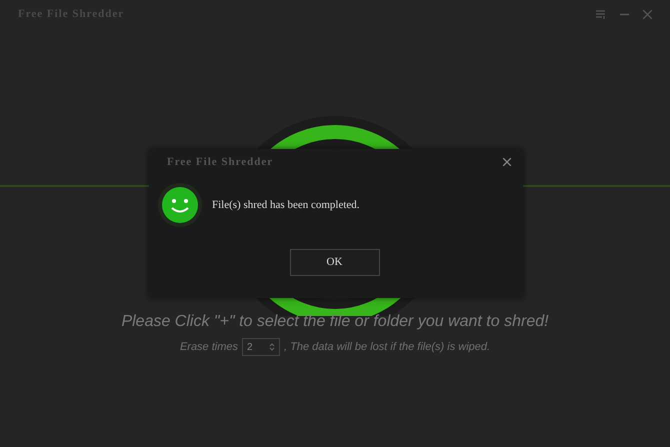  Describe the element at coordinates (180, 205) in the screenshot. I see `smiley-icon` at that location.